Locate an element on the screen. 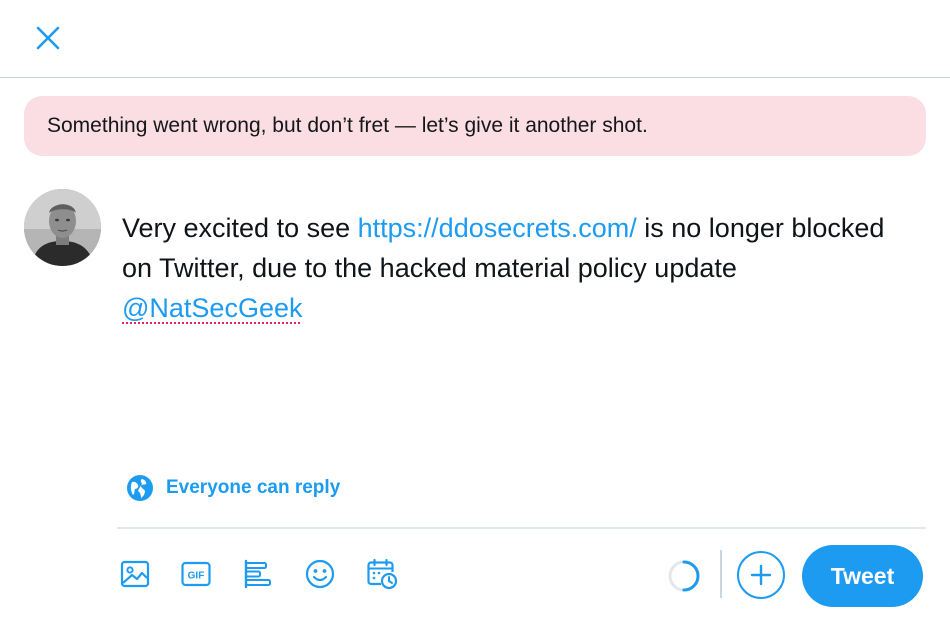  image-icon is located at coordinates (135, 574).